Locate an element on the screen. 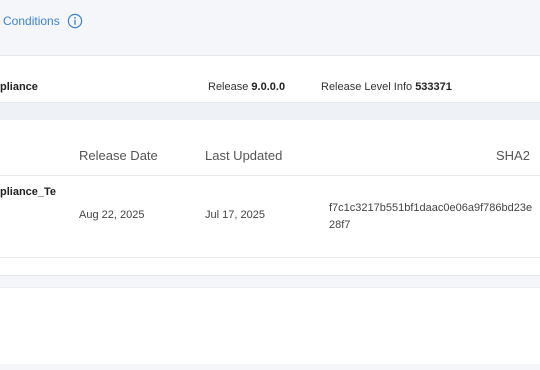 Image resolution: width=540 pixels, height=370 pixels. column-header-last-updated: Last Updated is located at coordinates (243, 155).